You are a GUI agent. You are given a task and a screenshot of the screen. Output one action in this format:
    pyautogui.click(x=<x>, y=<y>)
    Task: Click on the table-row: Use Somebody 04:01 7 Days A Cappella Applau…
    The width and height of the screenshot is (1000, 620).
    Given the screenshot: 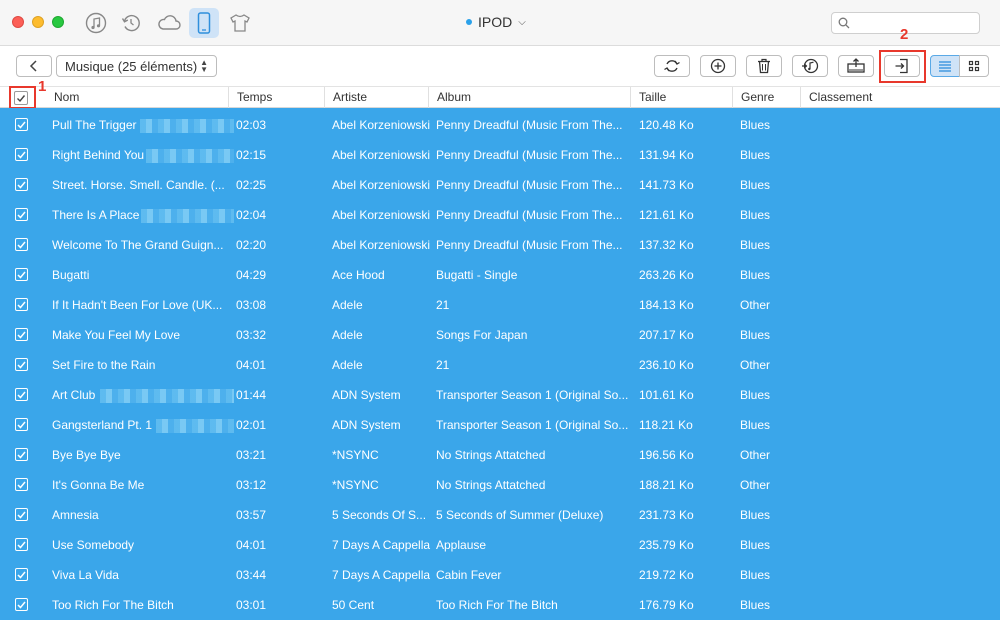 What is the action you would take?
    pyautogui.click(x=500, y=543)
    